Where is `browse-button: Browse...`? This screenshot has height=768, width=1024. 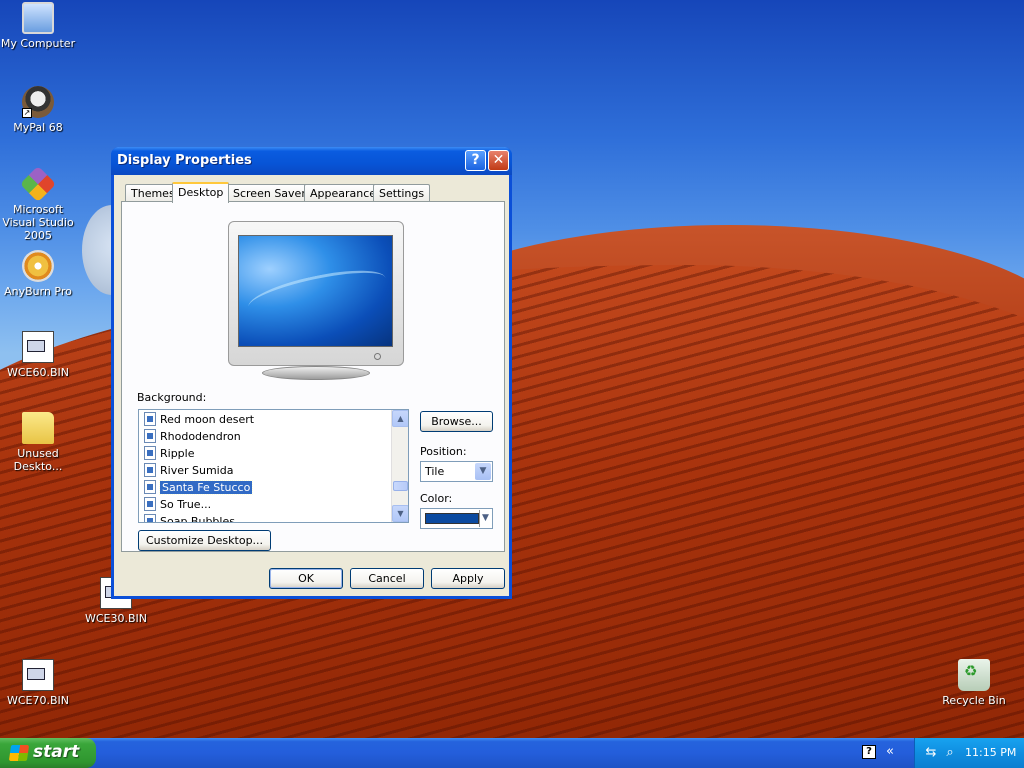
browse-button: Browse... is located at coordinates (456, 421).